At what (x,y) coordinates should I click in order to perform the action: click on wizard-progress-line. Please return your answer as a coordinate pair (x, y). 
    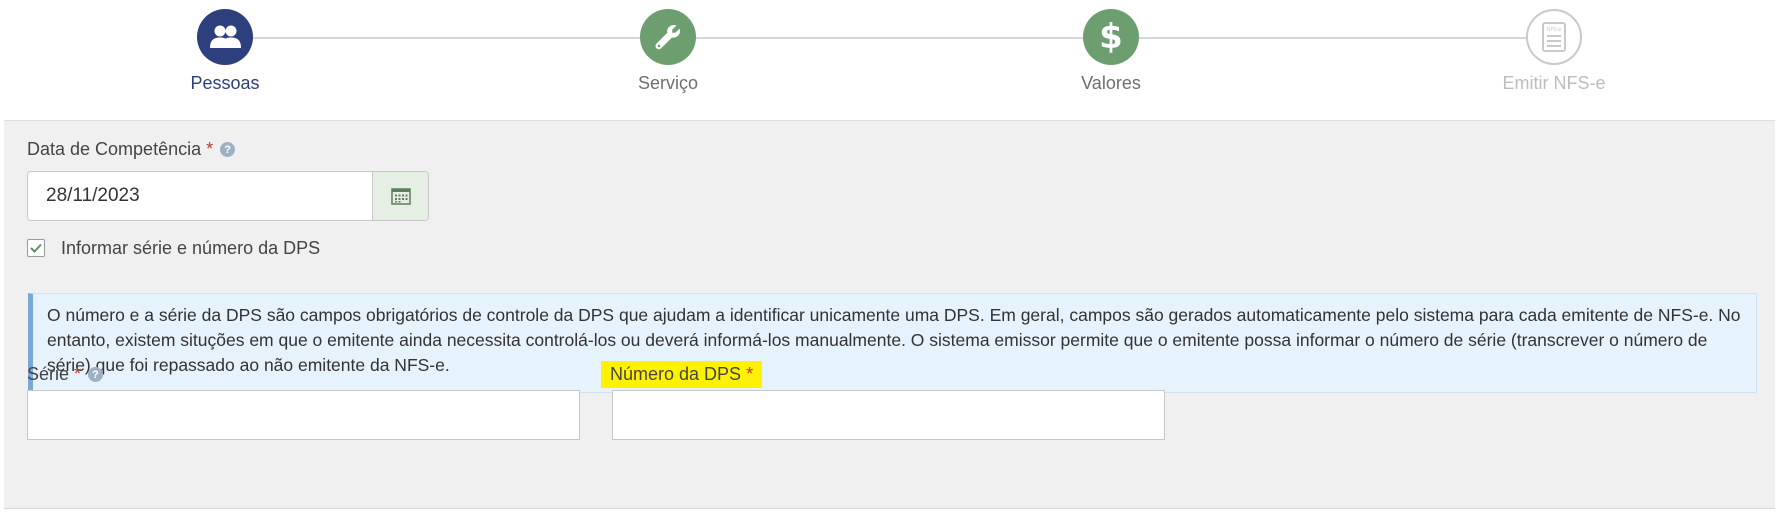
    Looking at the image, I should click on (891, 38).